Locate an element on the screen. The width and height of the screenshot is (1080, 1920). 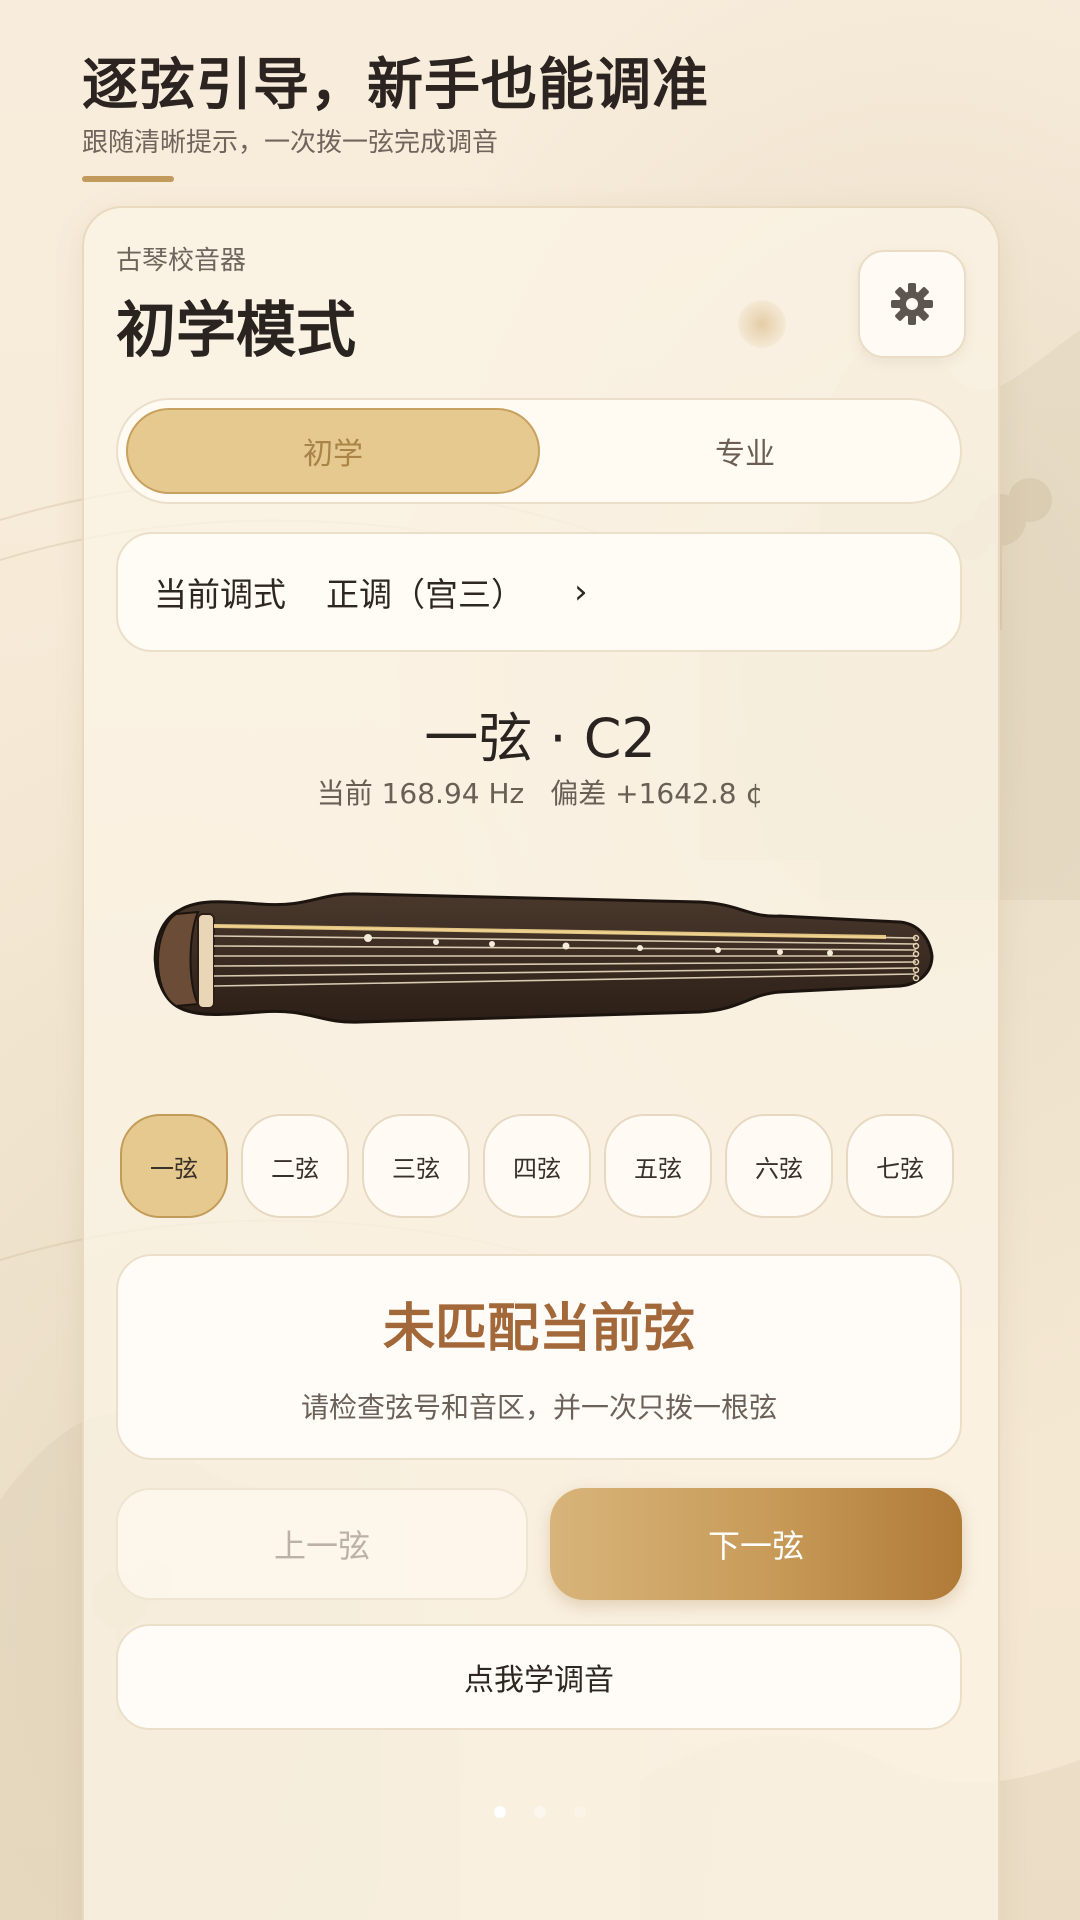
gear-icon is located at coordinates (912, 304).